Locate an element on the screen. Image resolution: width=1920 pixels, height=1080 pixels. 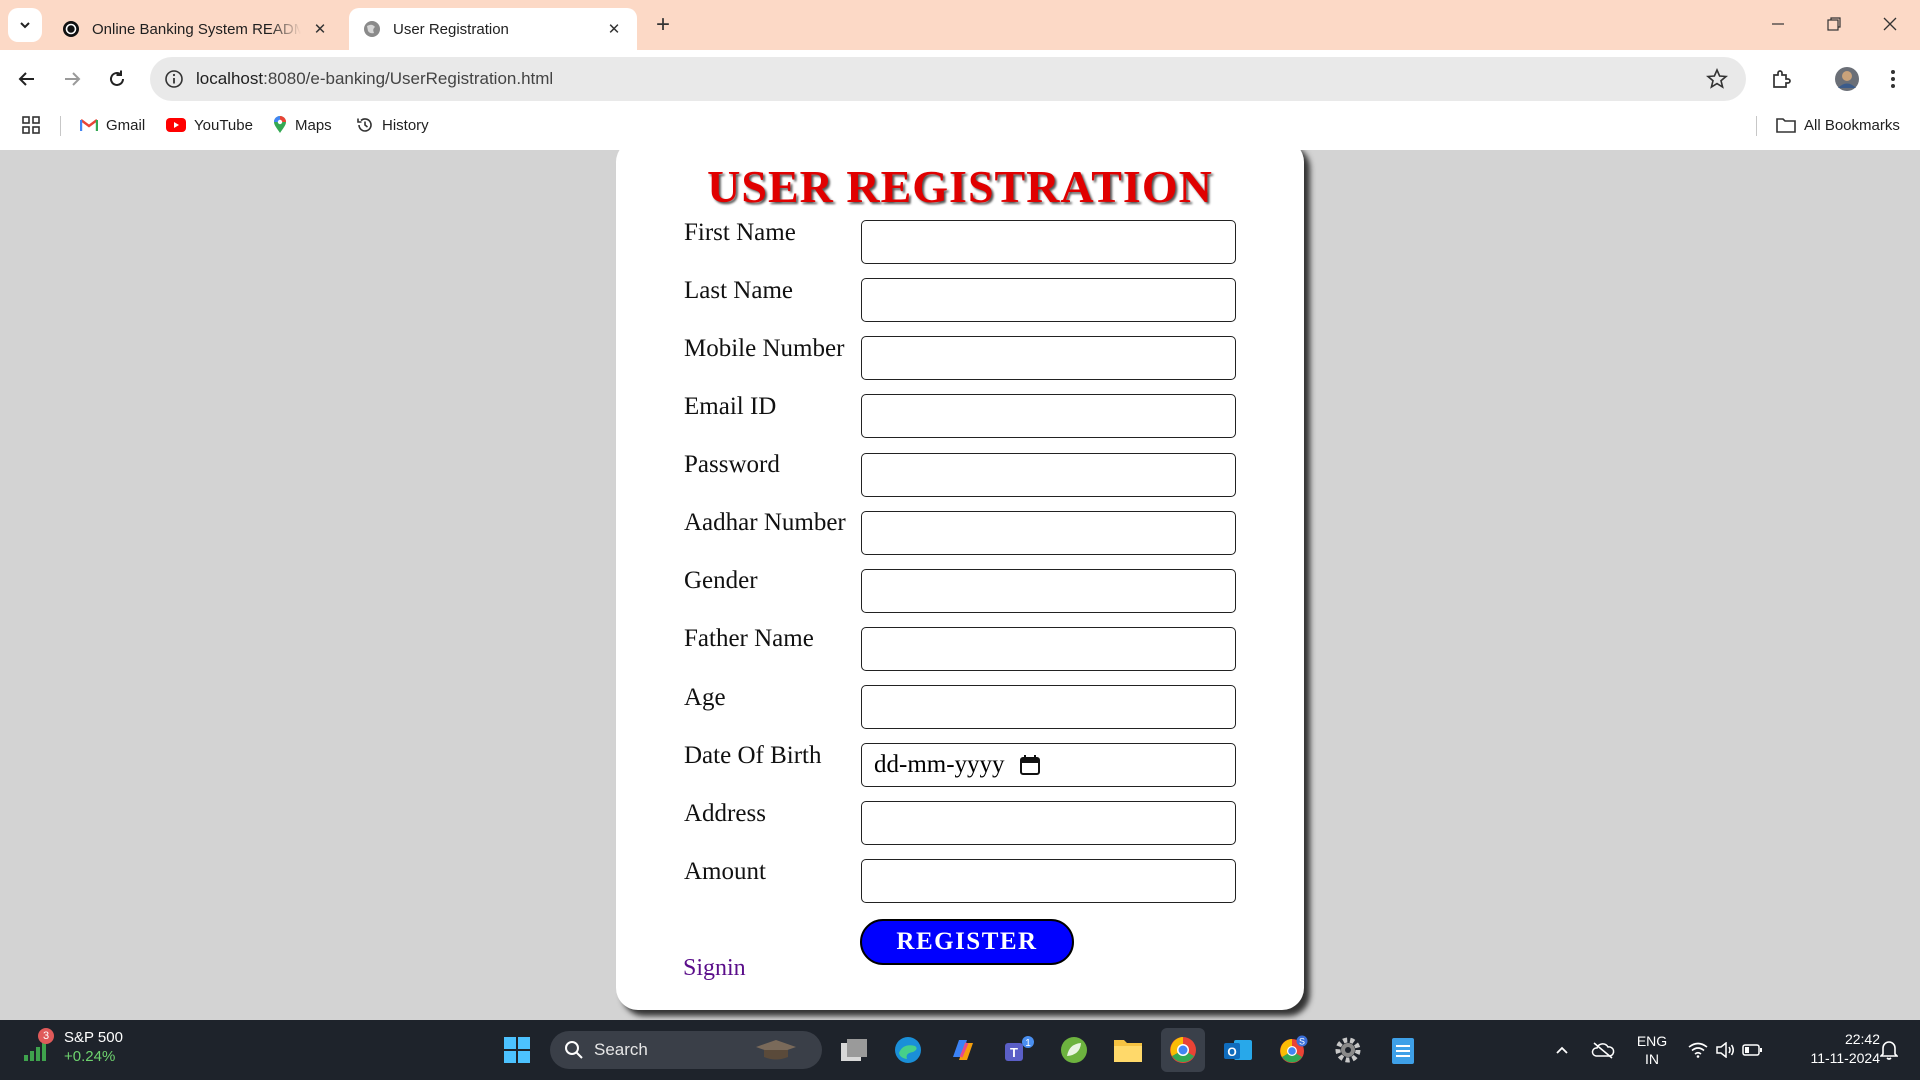
taskbar-file-explorer is located at coordinates (1128, 1050).